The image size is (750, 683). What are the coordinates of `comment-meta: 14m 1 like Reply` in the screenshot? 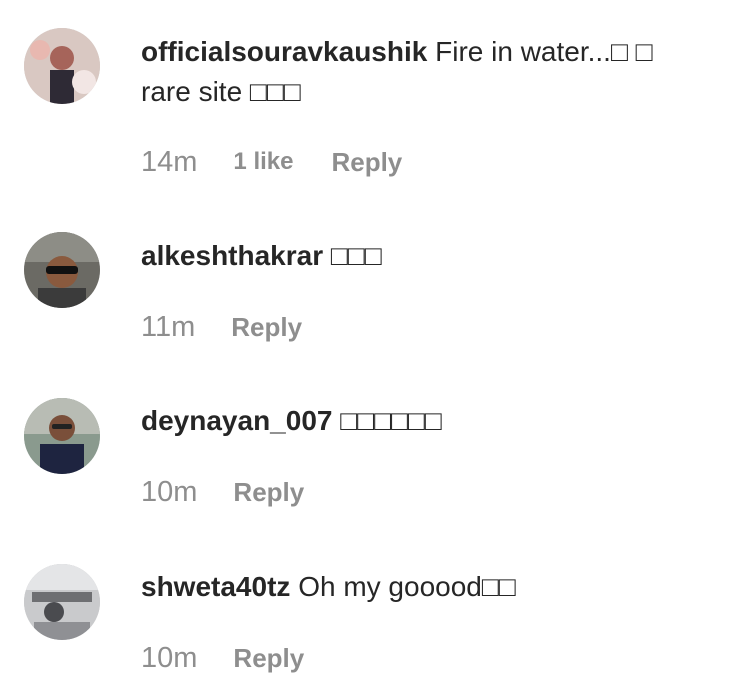 It's located at (271, 162).